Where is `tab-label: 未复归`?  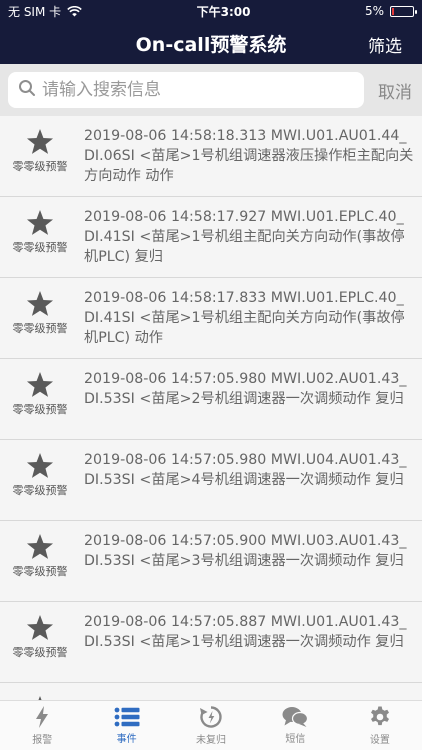
tab-label: 未复归 is located at coordinates (211, 740).